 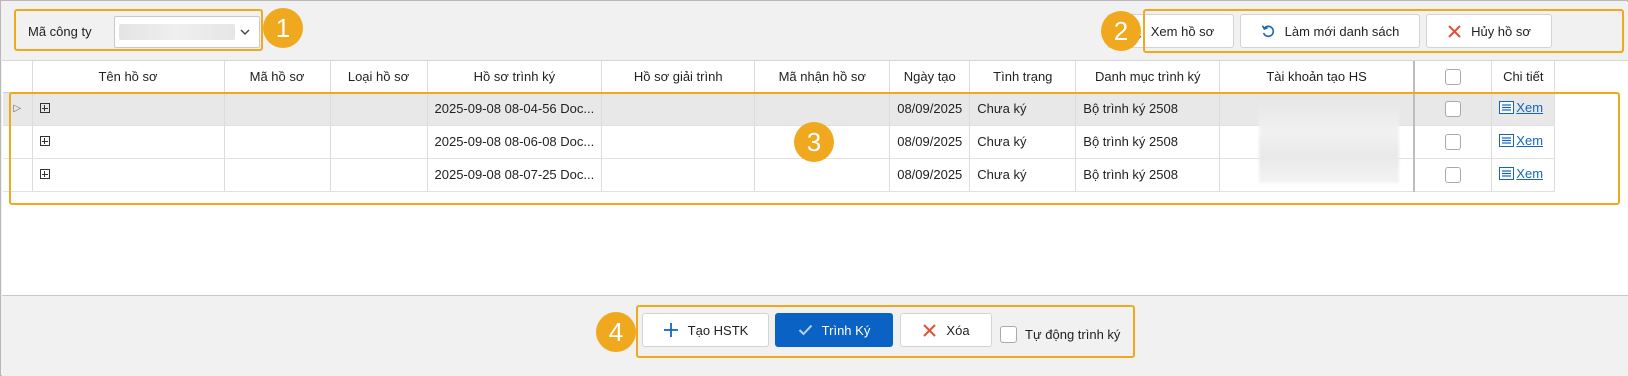 I want to click on annotation-badge-2: 2, so click(x=1121, y=31).